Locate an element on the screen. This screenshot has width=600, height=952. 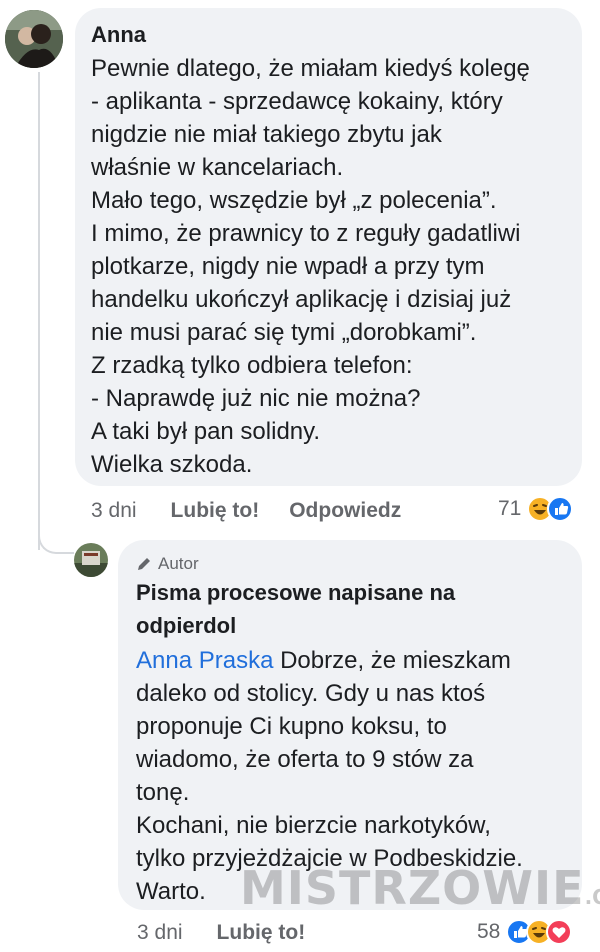
mention-link: Anna Praska is located at coordinates (204, 660).